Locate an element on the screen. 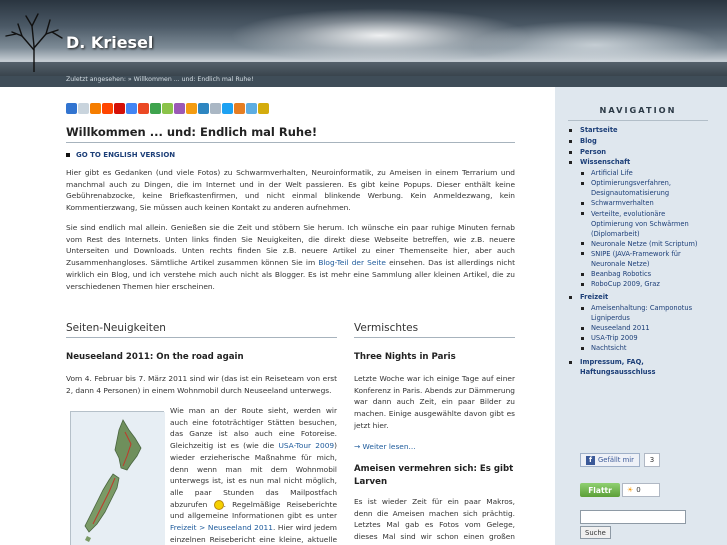  digg-icon is located at coordinates (83, 108).